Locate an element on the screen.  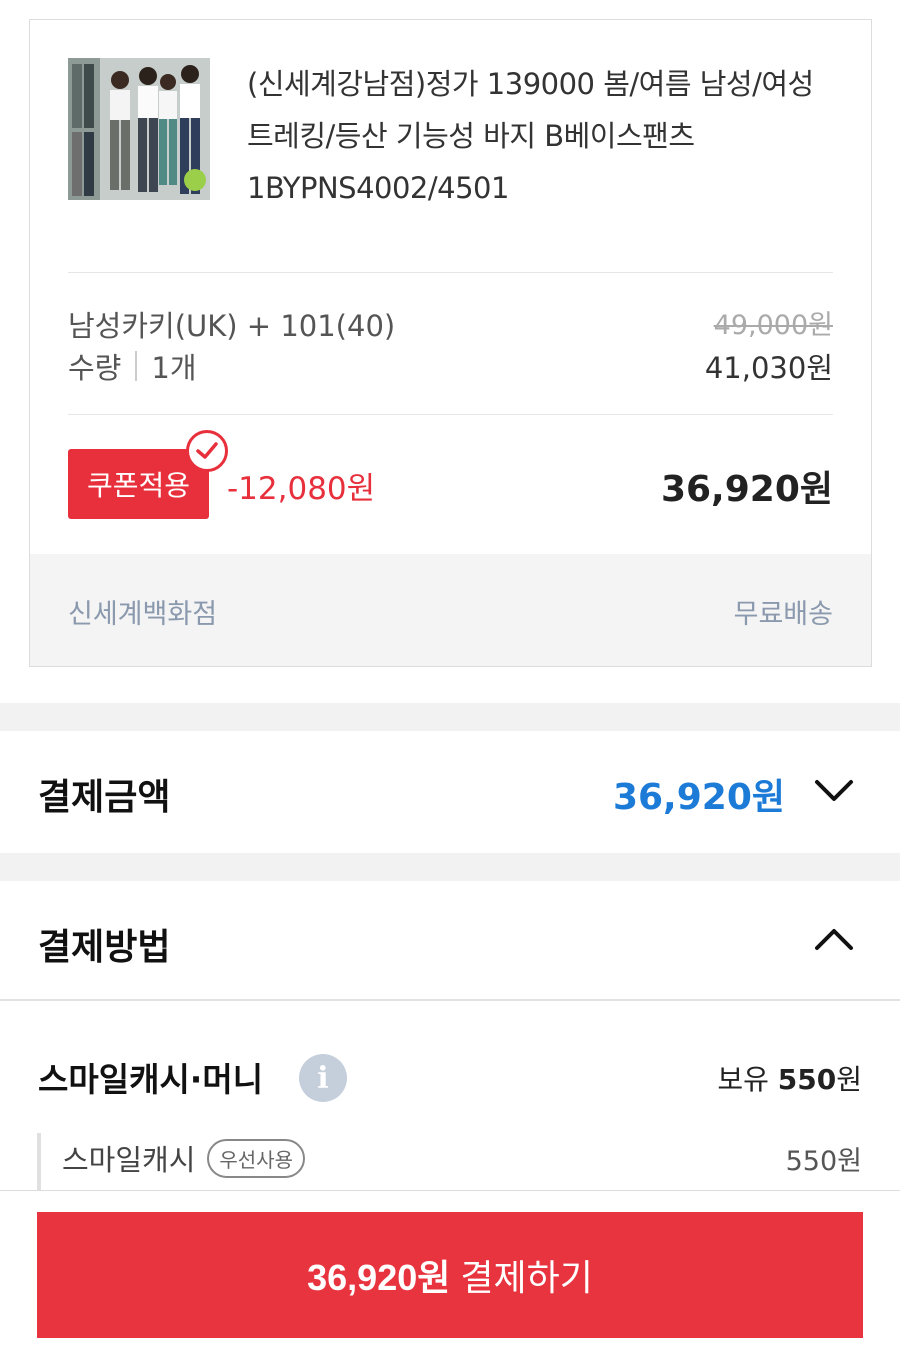
product-thumbnail is located at coordinates (139, 129).